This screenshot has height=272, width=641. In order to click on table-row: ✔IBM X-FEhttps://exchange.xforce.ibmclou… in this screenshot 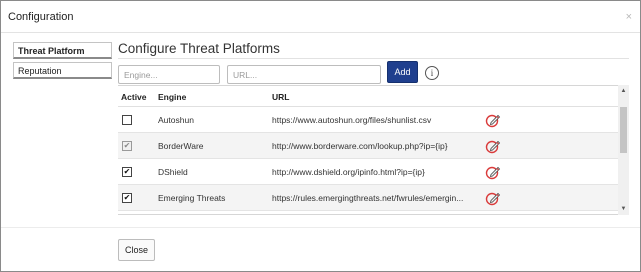, I will do `click(368, 212)`.